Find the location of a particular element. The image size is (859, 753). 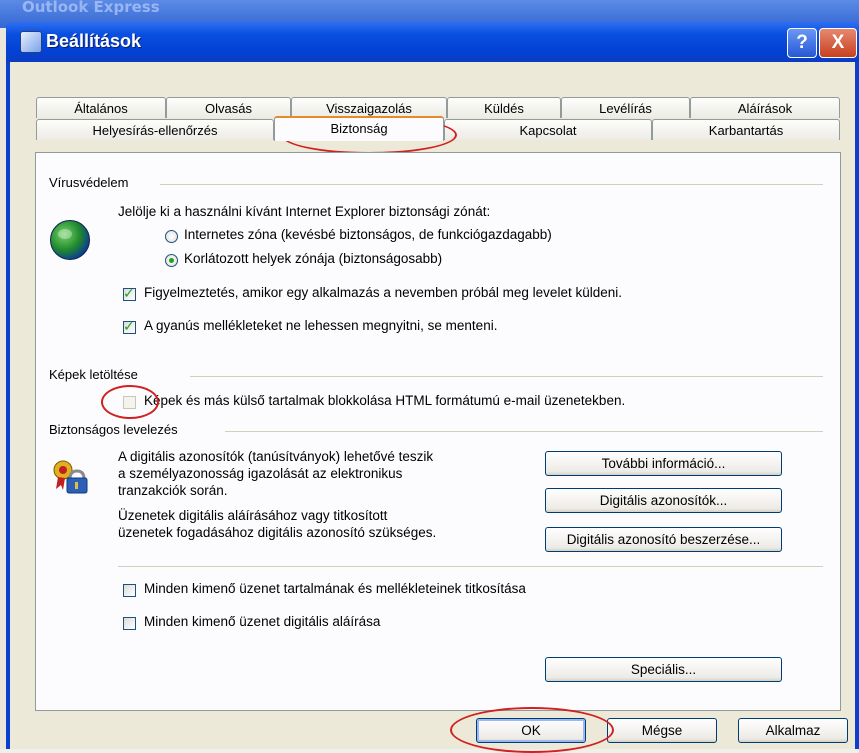

checkbox-block-attachments: ✓ is located at coordinates (129, 327).